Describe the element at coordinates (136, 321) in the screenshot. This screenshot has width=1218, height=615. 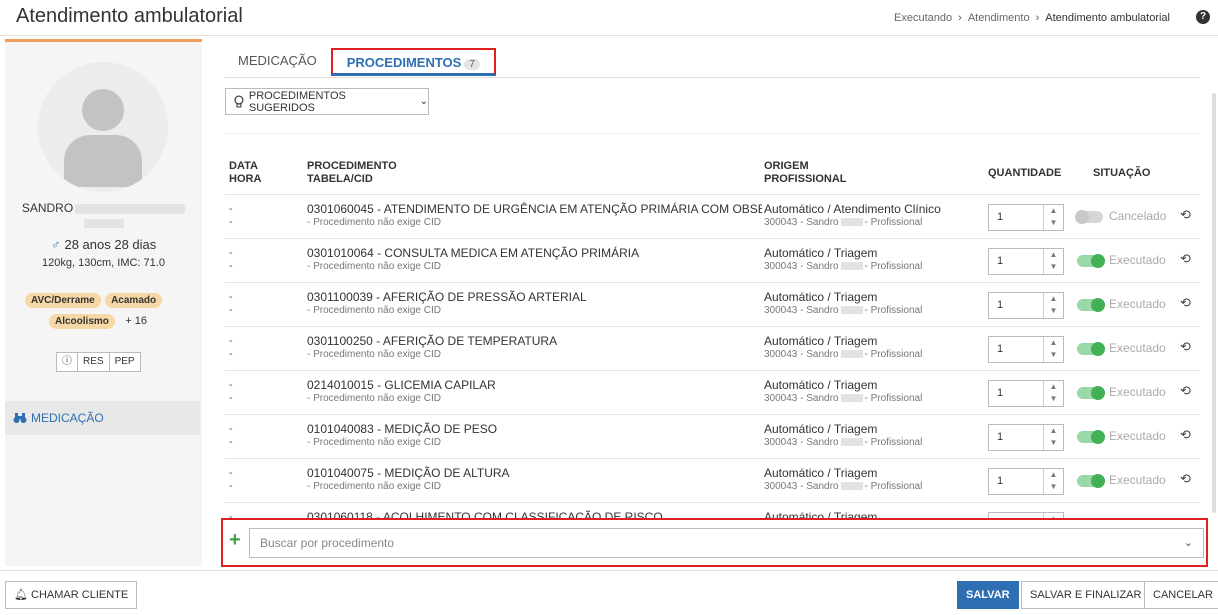
I see `more-tags: + 16` at that location.